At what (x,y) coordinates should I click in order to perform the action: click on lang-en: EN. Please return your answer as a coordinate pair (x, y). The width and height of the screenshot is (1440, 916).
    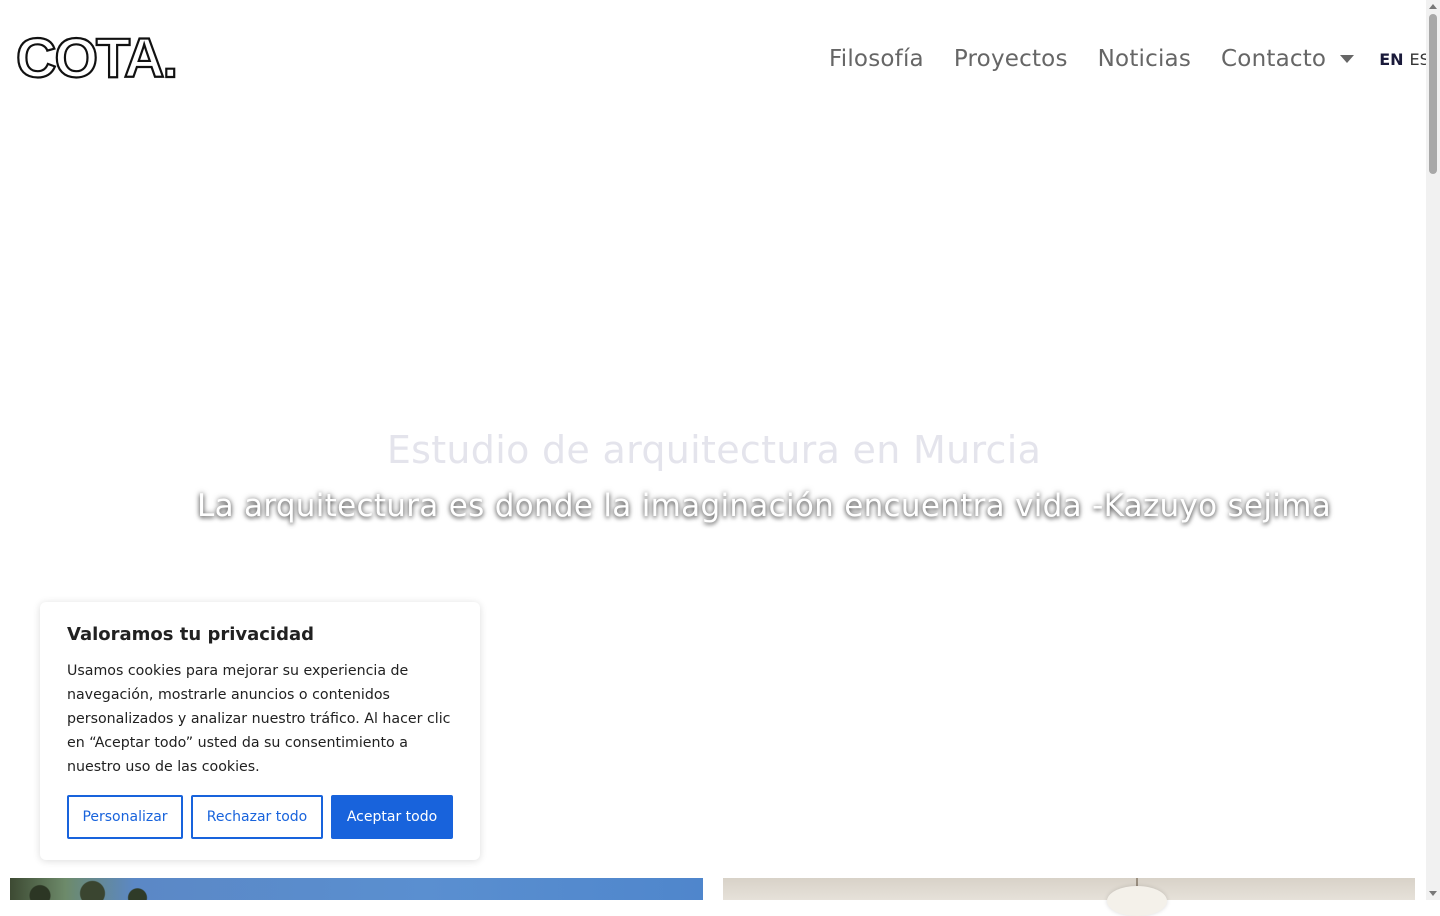
    Looking at the image, I should click on (1391, 59).